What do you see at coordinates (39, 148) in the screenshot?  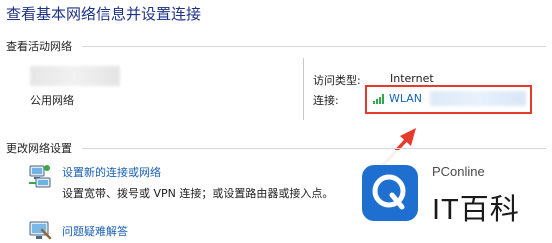 I see `change-settings-label: 更改网络设置` at bounding box center [39, 148].